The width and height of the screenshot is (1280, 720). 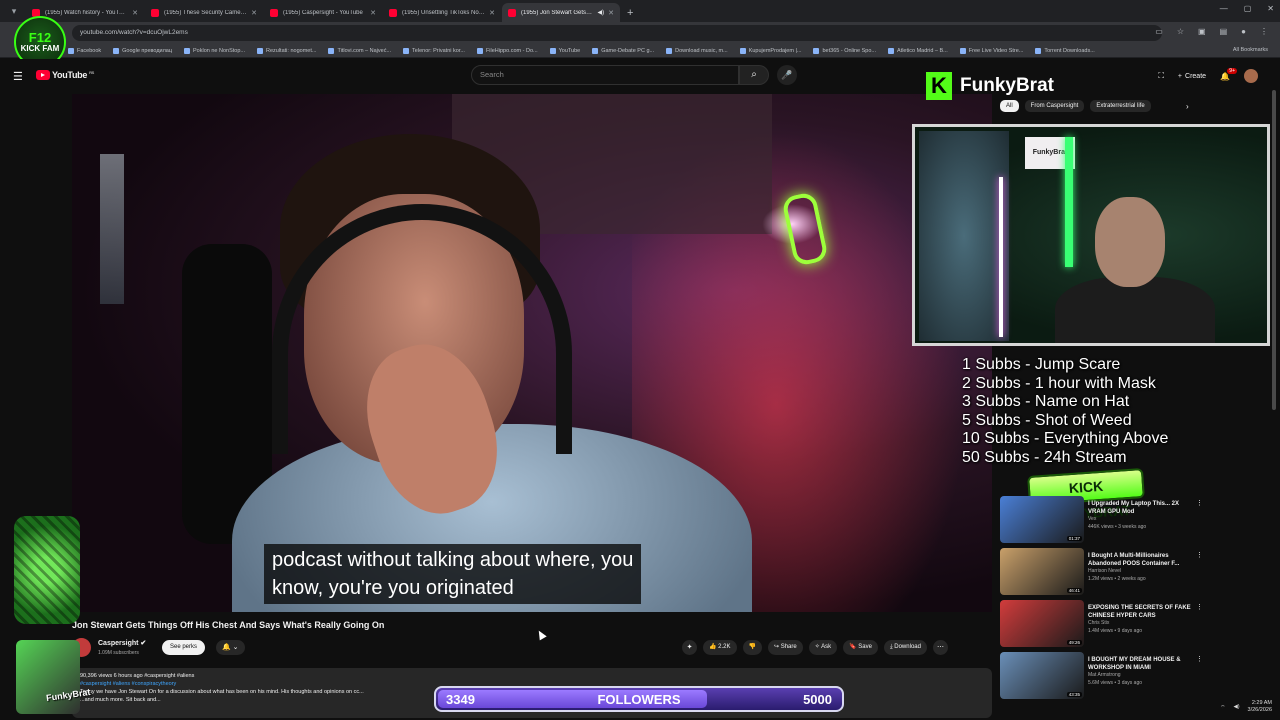 What do you see at coordinates (754, 75) in the screenshot?
I see `search-icon: ⌕` at bounding box center [754, 75].